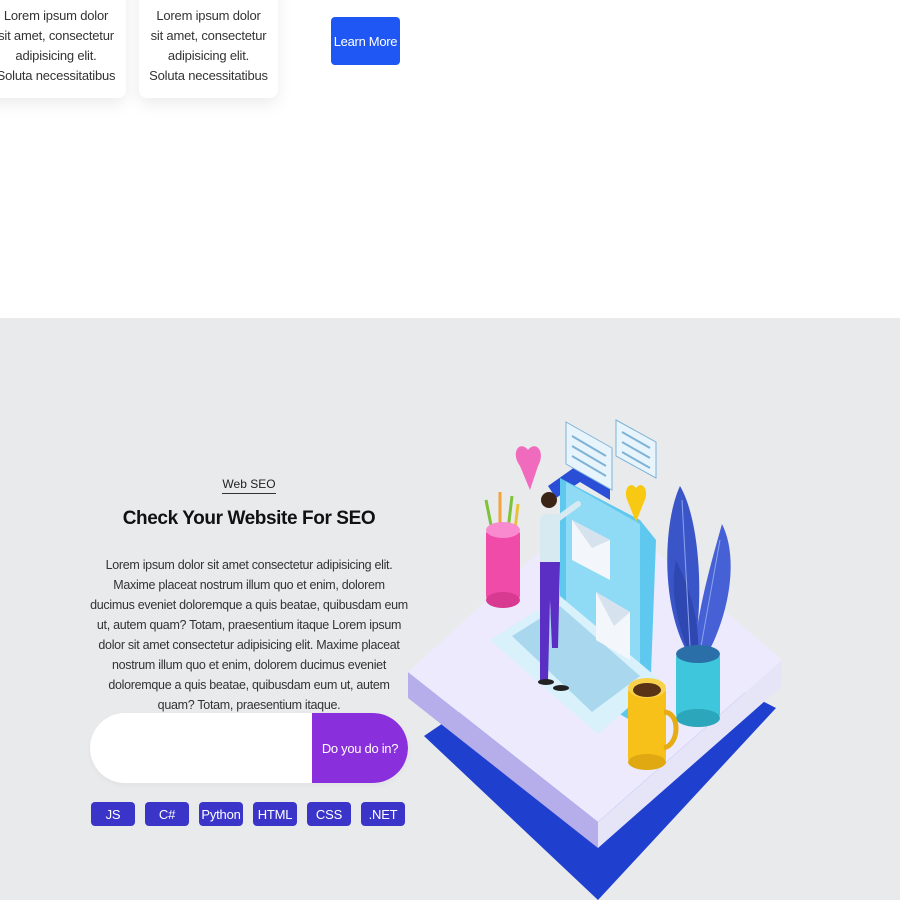 This screenshot has height=900, width=900. What do you see at coordinates (221, 814) in the screenshot?
I see `tag-python: Python` at bounding box center [221, 814].